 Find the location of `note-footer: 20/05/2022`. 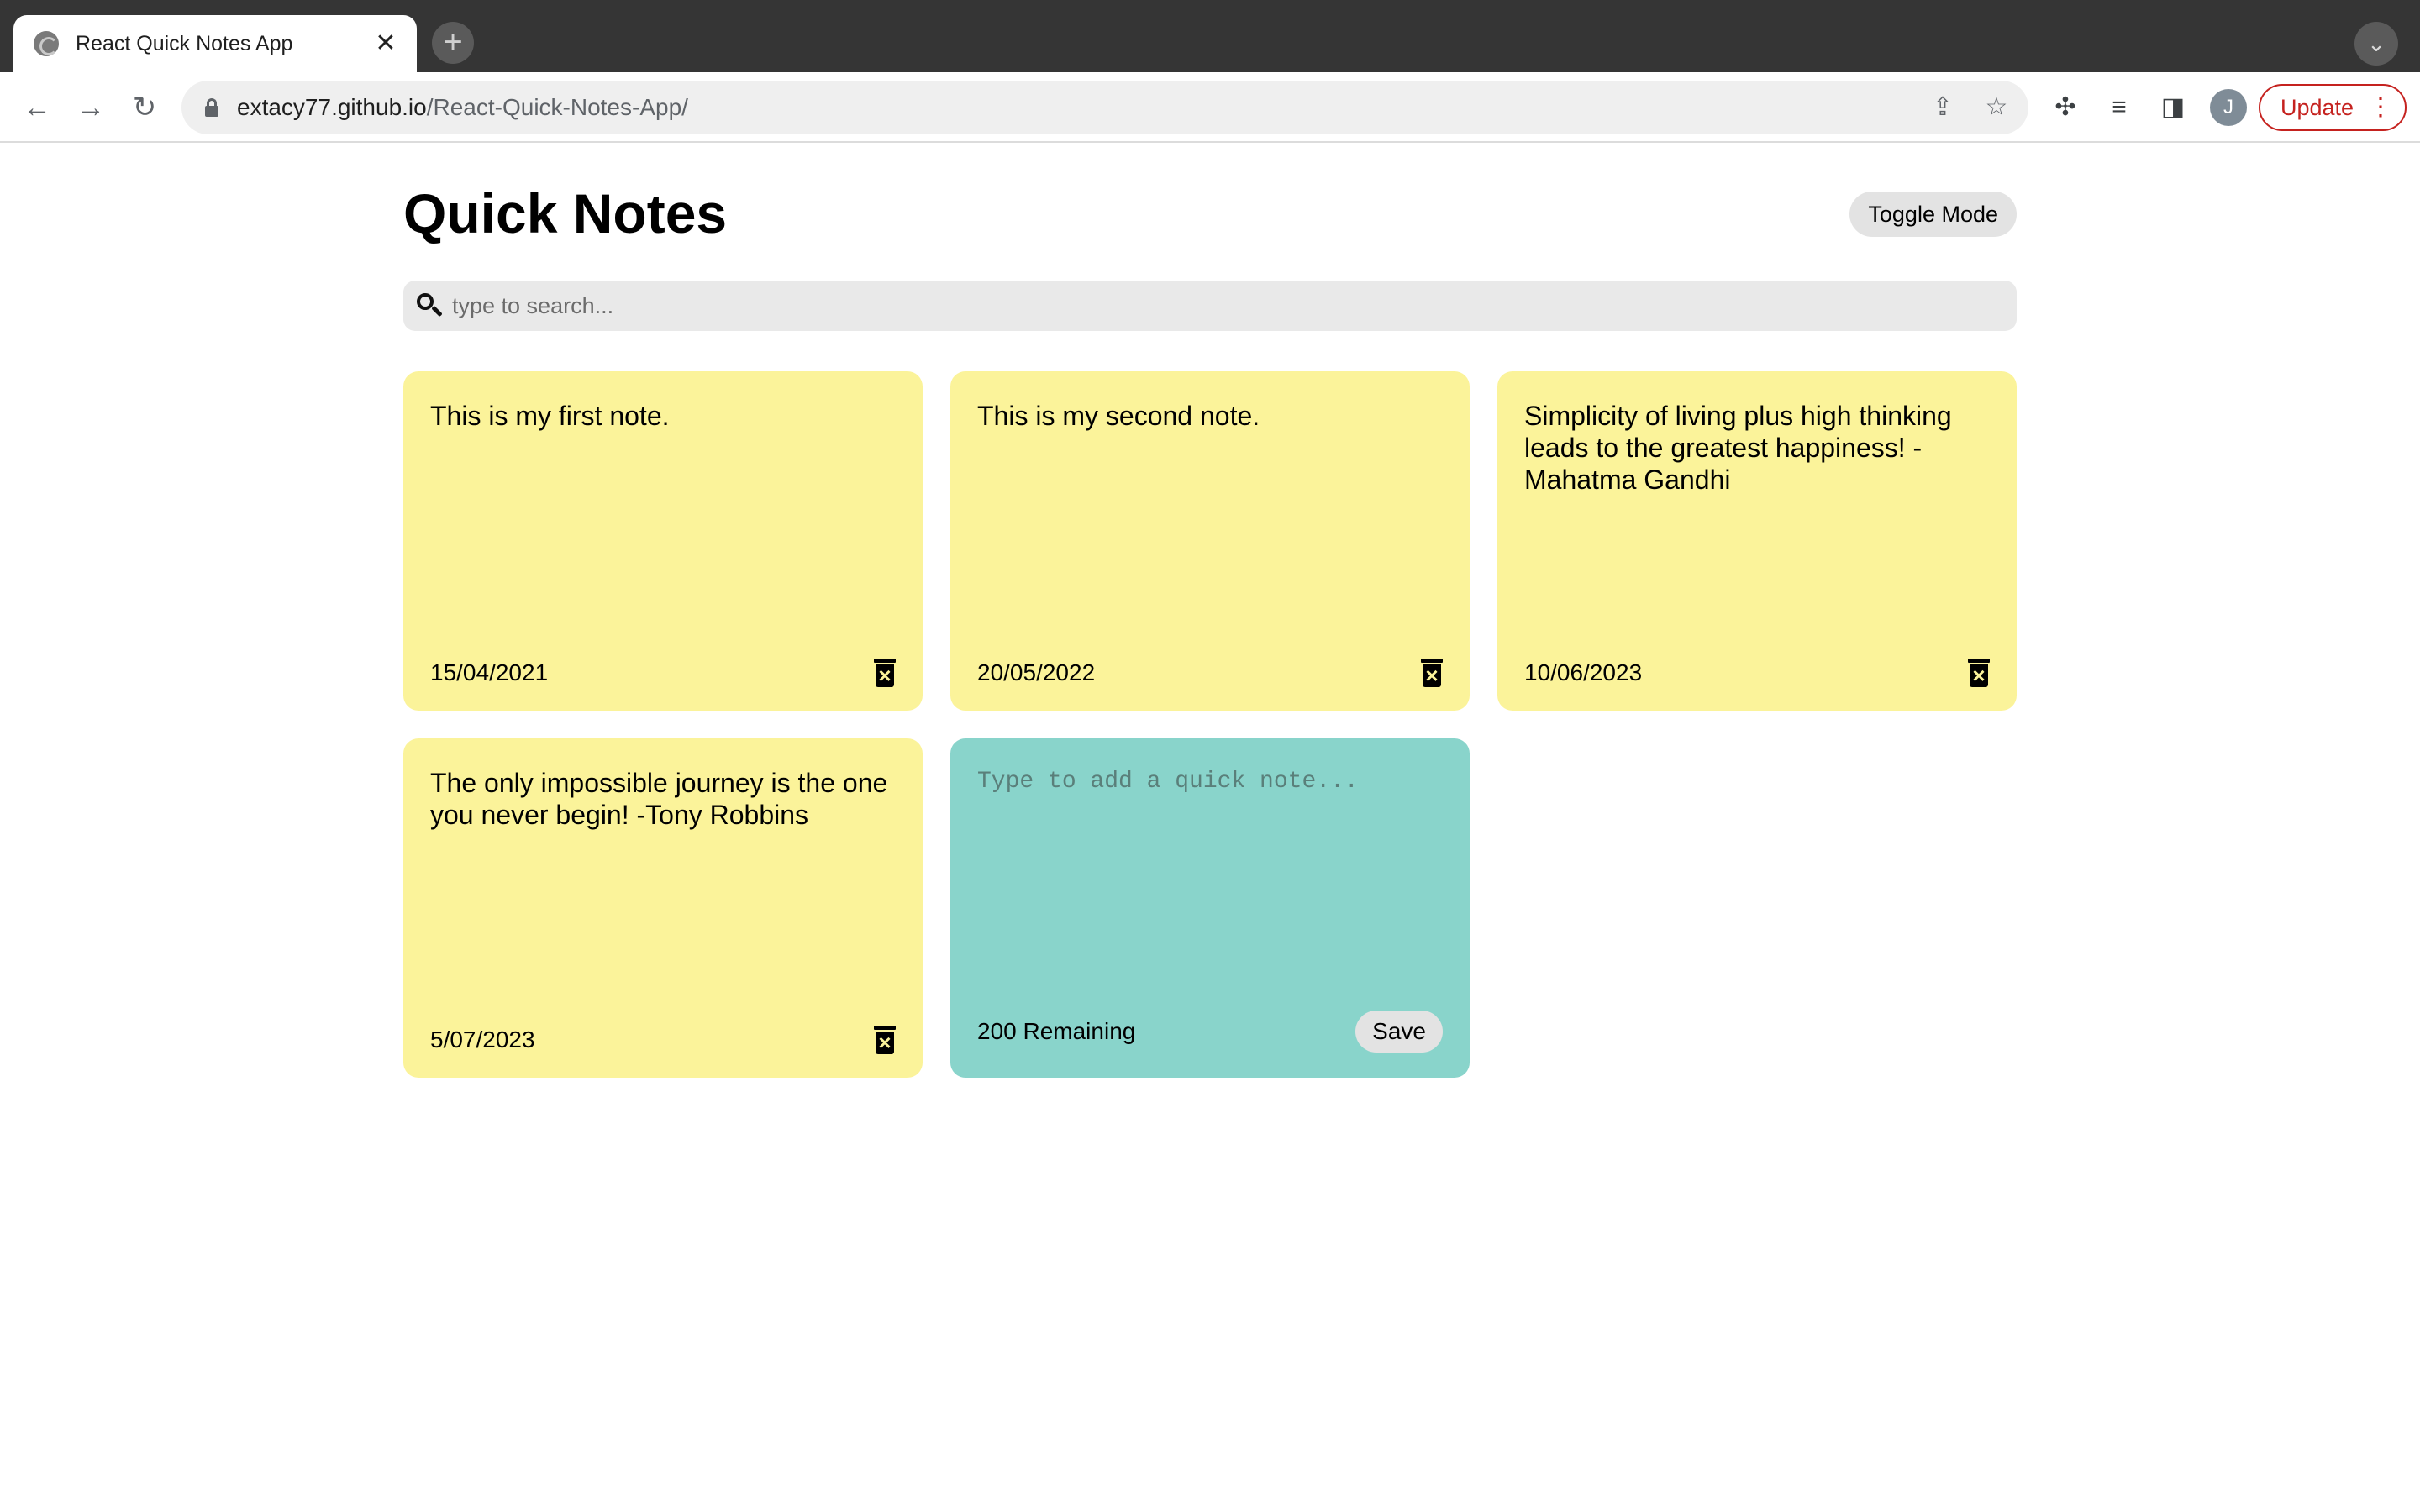

note-footer: 20/05/2022 is located at coordinates (1210, 673).